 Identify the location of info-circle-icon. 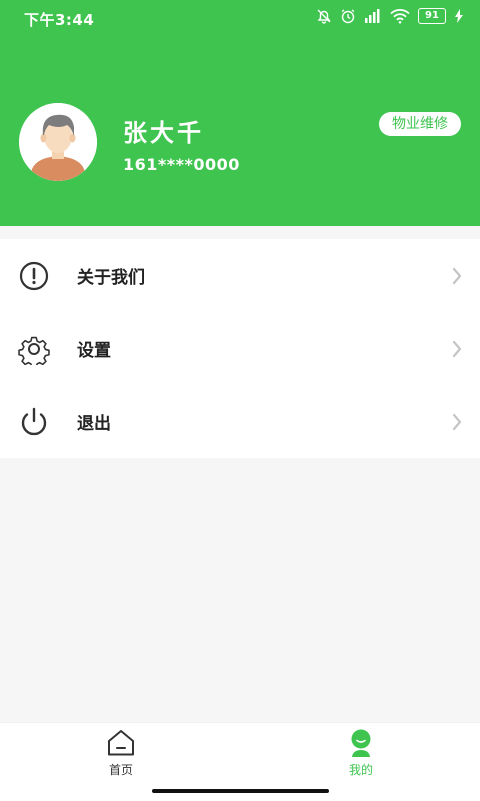
(34, 276).